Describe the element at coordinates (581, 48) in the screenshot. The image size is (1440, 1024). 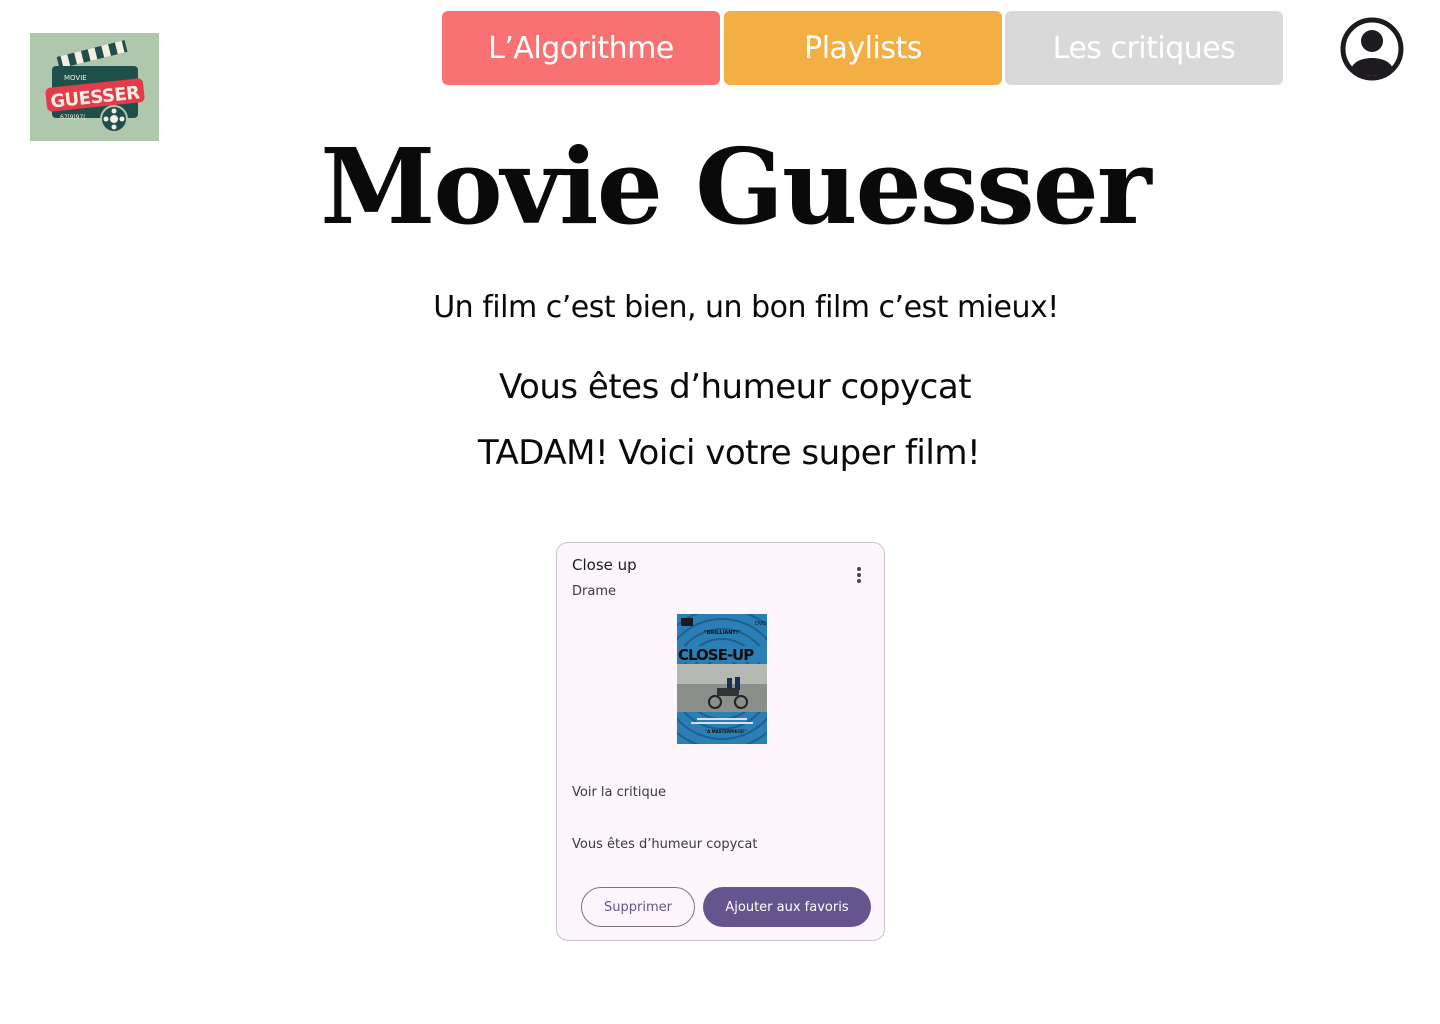
I see `nav-algorithm-button: L’Algorithme` at that location.